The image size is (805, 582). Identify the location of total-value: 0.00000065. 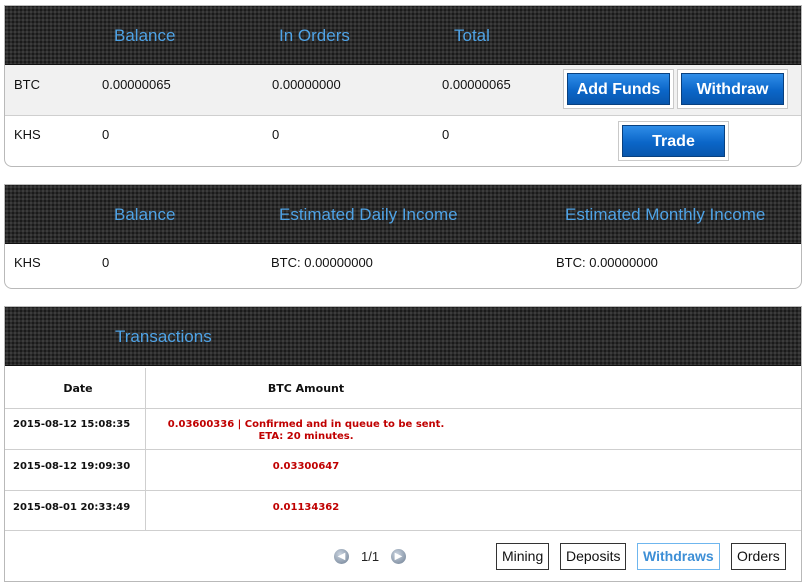
(476, 84).